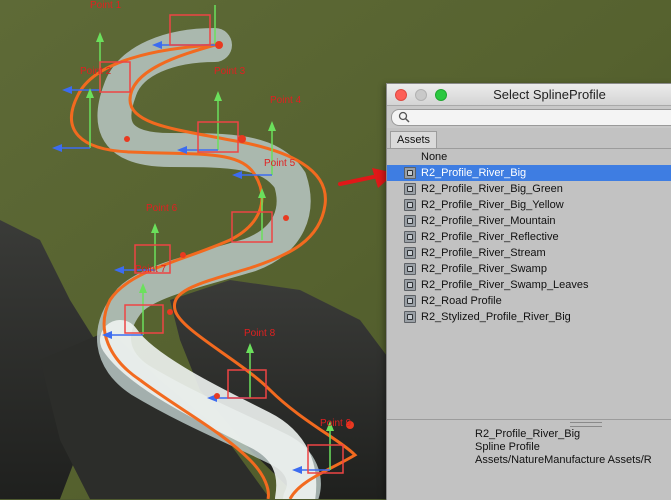 The width and height of the screenshot is (671, 500). I want to click on point-label: Point 5, so click(280, 163).